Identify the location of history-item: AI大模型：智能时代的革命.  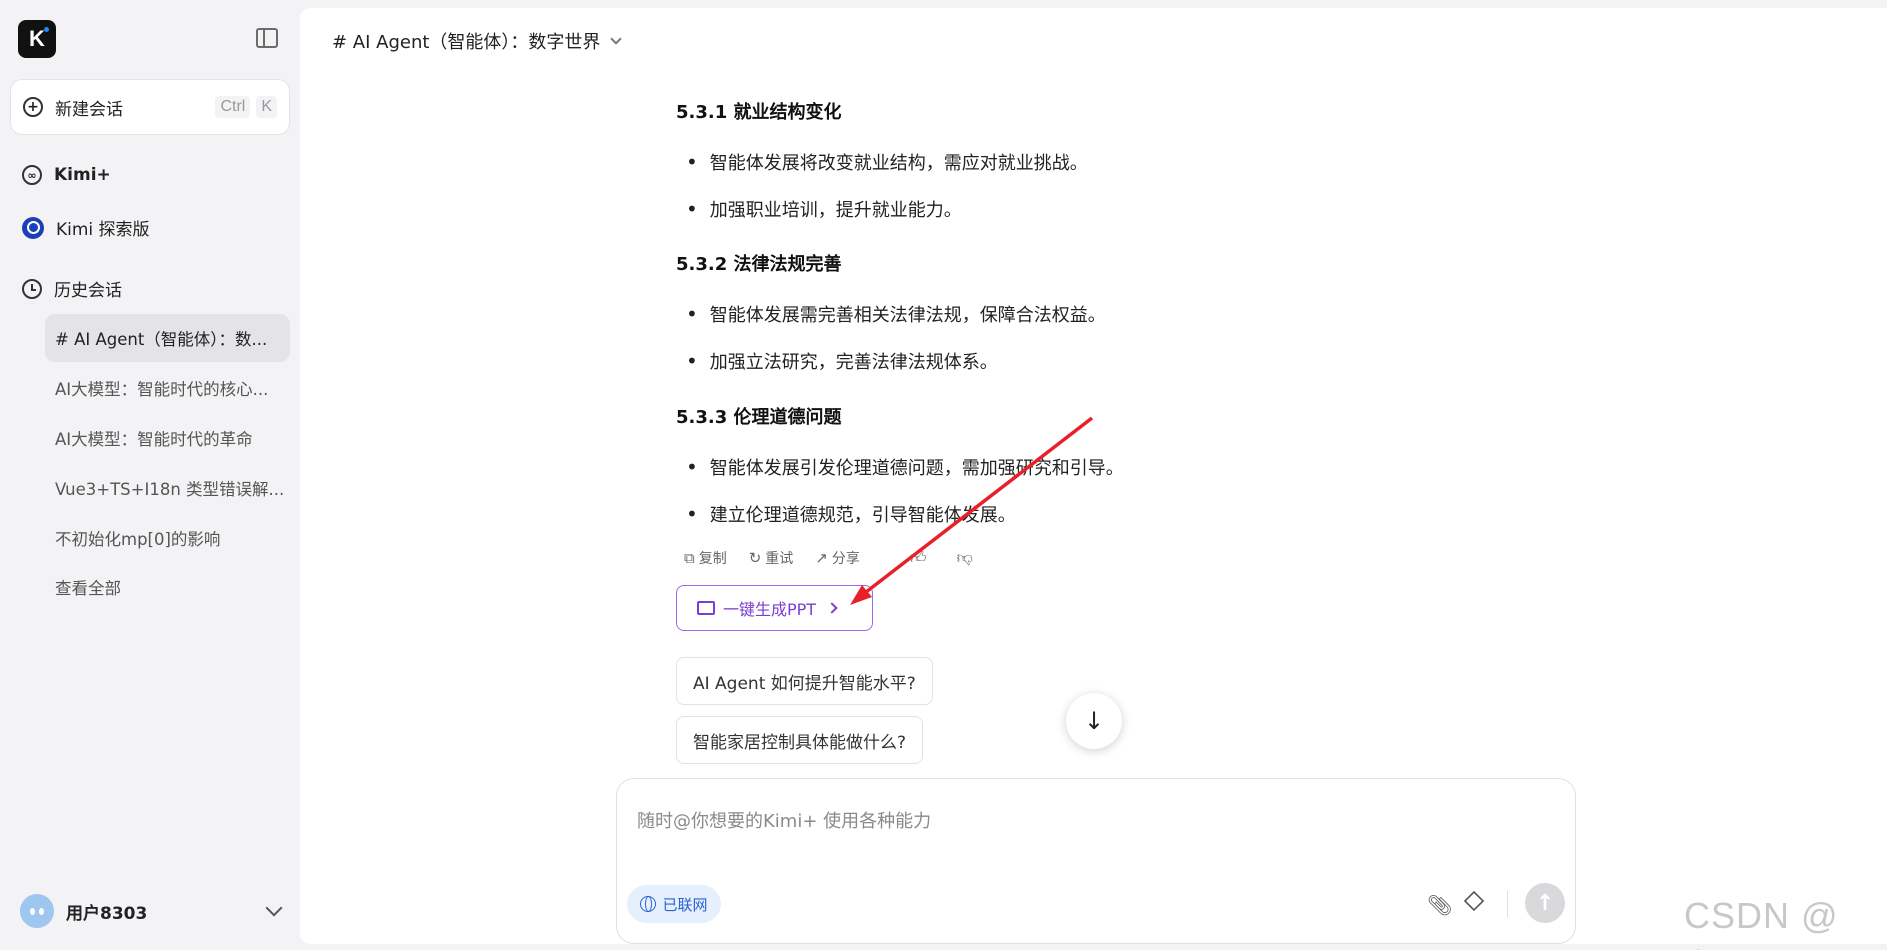
(167, 438).